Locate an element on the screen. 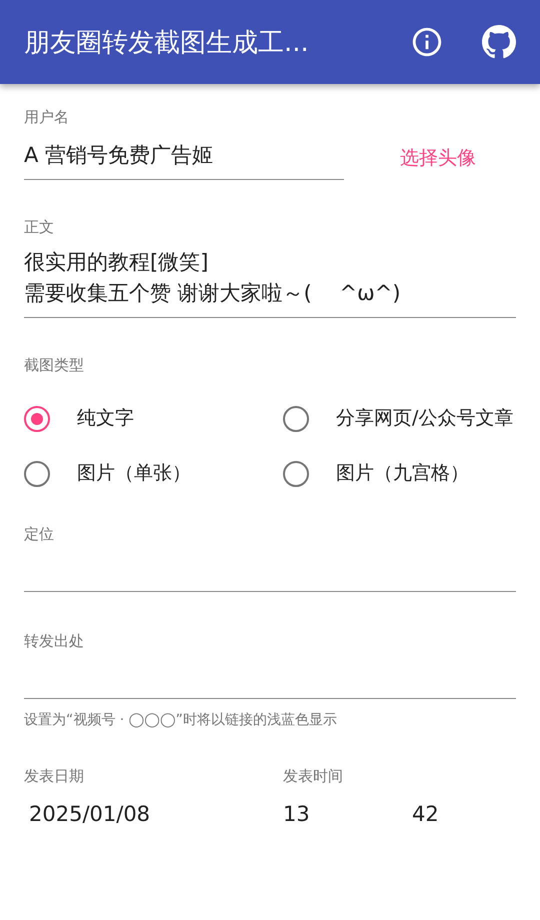 This screenshot has width=540, height=920. helper-text: 设置为“视频号 · ◯◯◯”时将以链接的浅蓝色显示 is located at coordinates (181, 720).